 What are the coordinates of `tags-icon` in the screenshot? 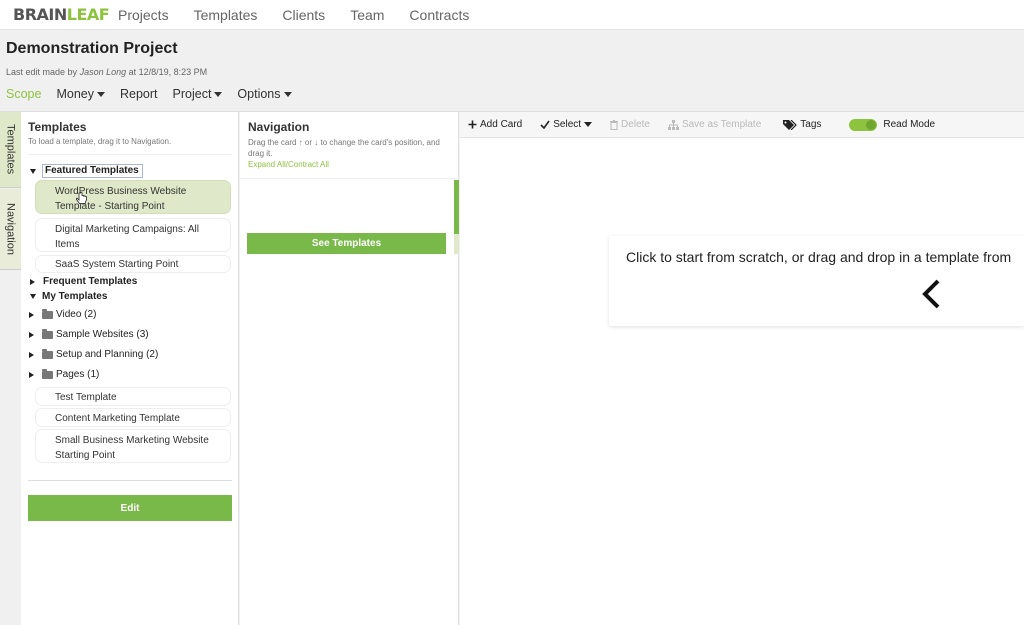 It's located at (790, 124).